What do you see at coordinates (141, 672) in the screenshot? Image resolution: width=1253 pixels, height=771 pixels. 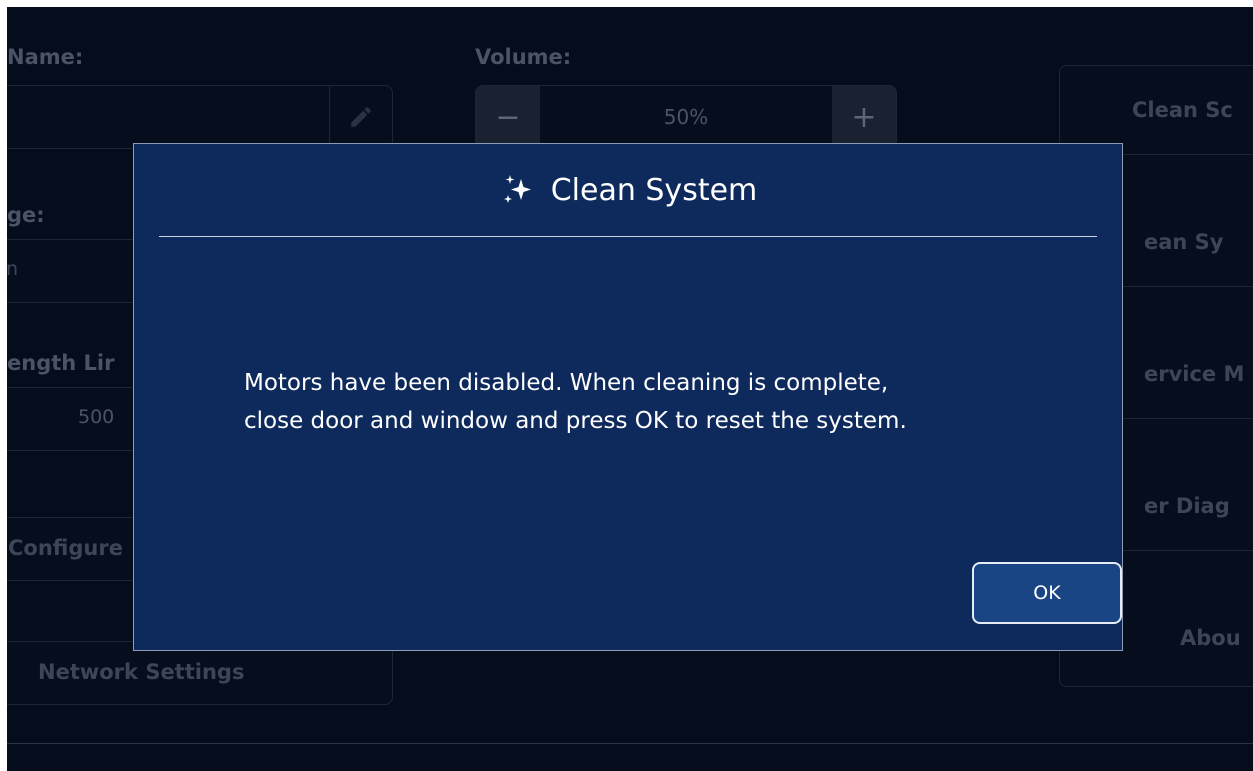 I see `network-settings-label: Network Settings` at bounding box center [141, 672].